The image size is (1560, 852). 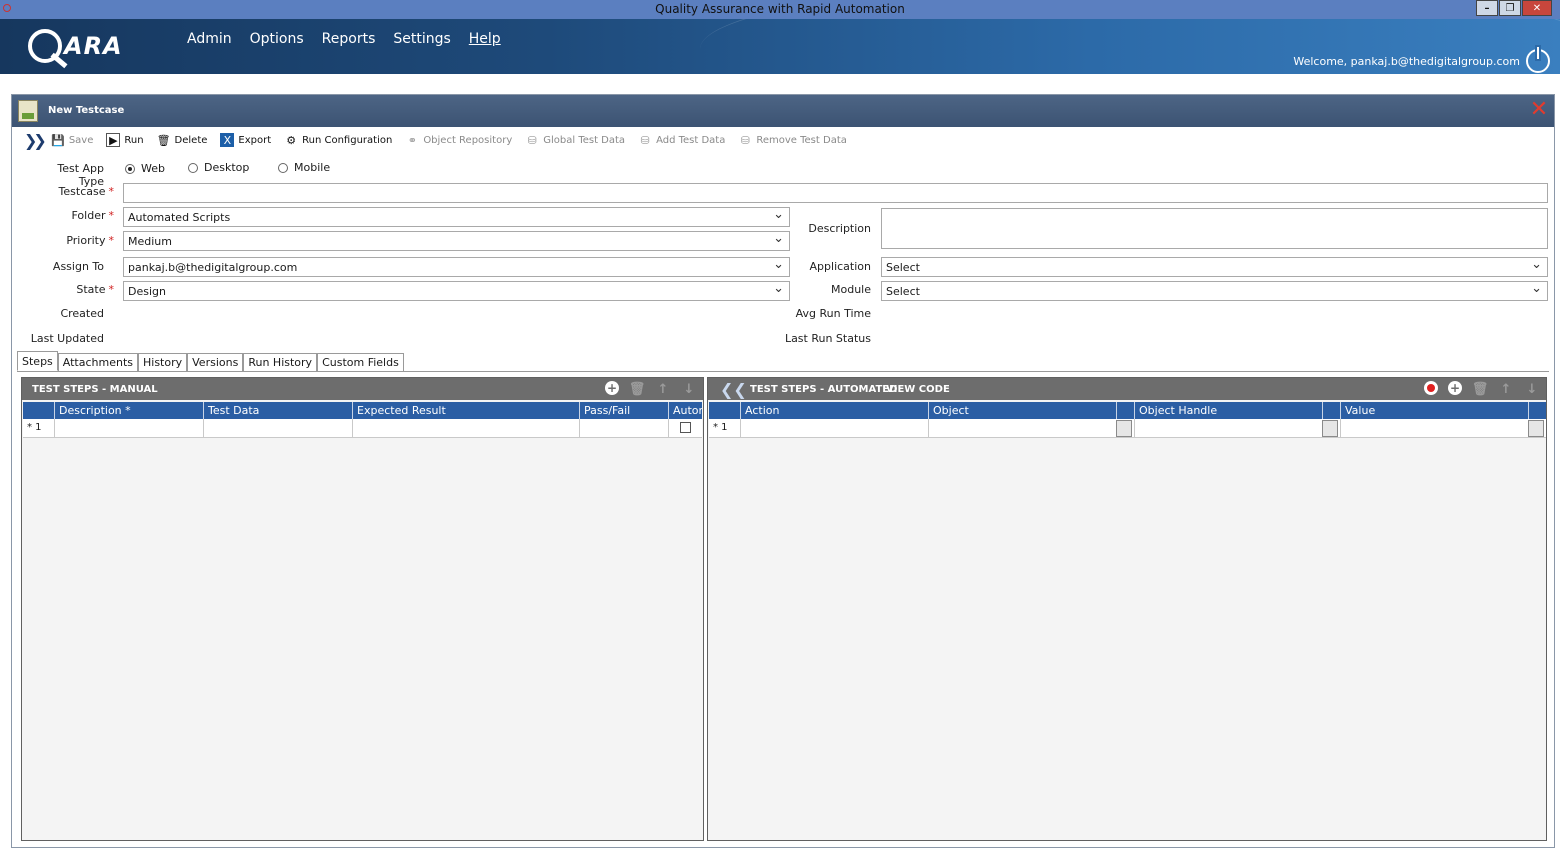 I want to click on automated-columns: Action Object Object Handle Value, so click(x=1127, y=410).